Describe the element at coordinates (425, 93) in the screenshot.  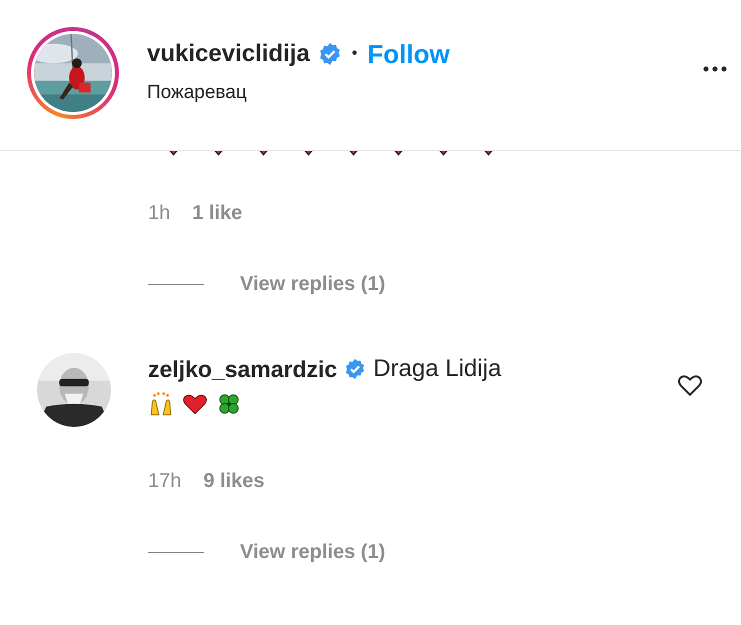
I see `location-label: Пожаревац` at that location.